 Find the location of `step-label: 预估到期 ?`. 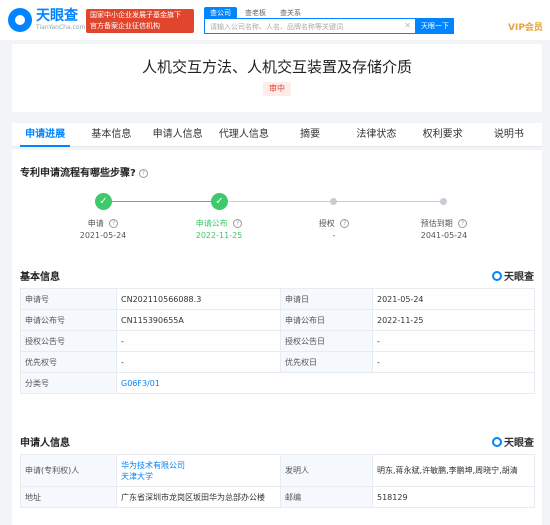

step-label: 预估到期 ? is located at coordinates (444, 223).